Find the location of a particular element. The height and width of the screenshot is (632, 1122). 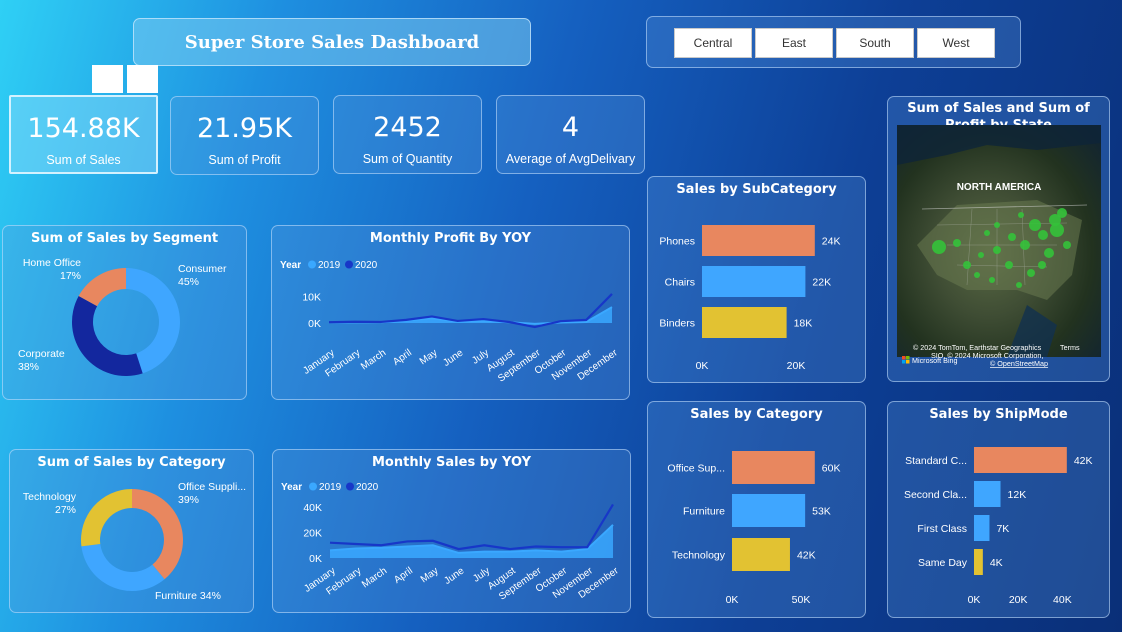

region-button-east: East is located at coordinates (794, 43).